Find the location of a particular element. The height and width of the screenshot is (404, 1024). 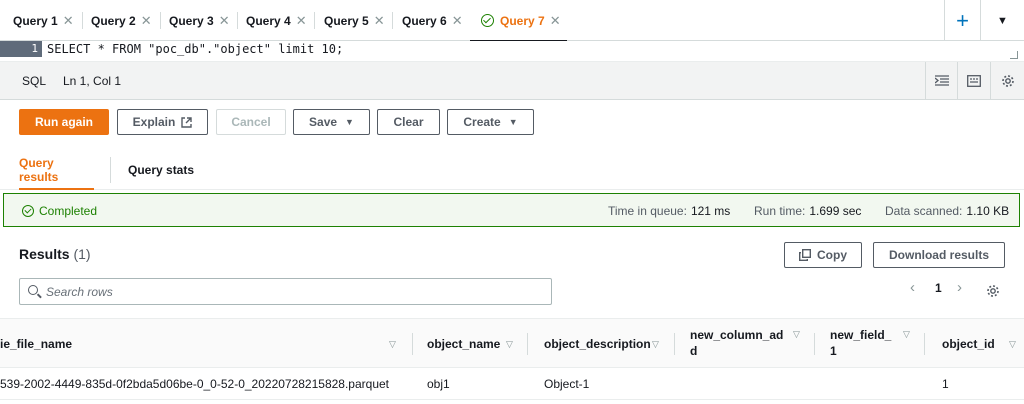

create-label: Create is located at coordinates (482, 122).